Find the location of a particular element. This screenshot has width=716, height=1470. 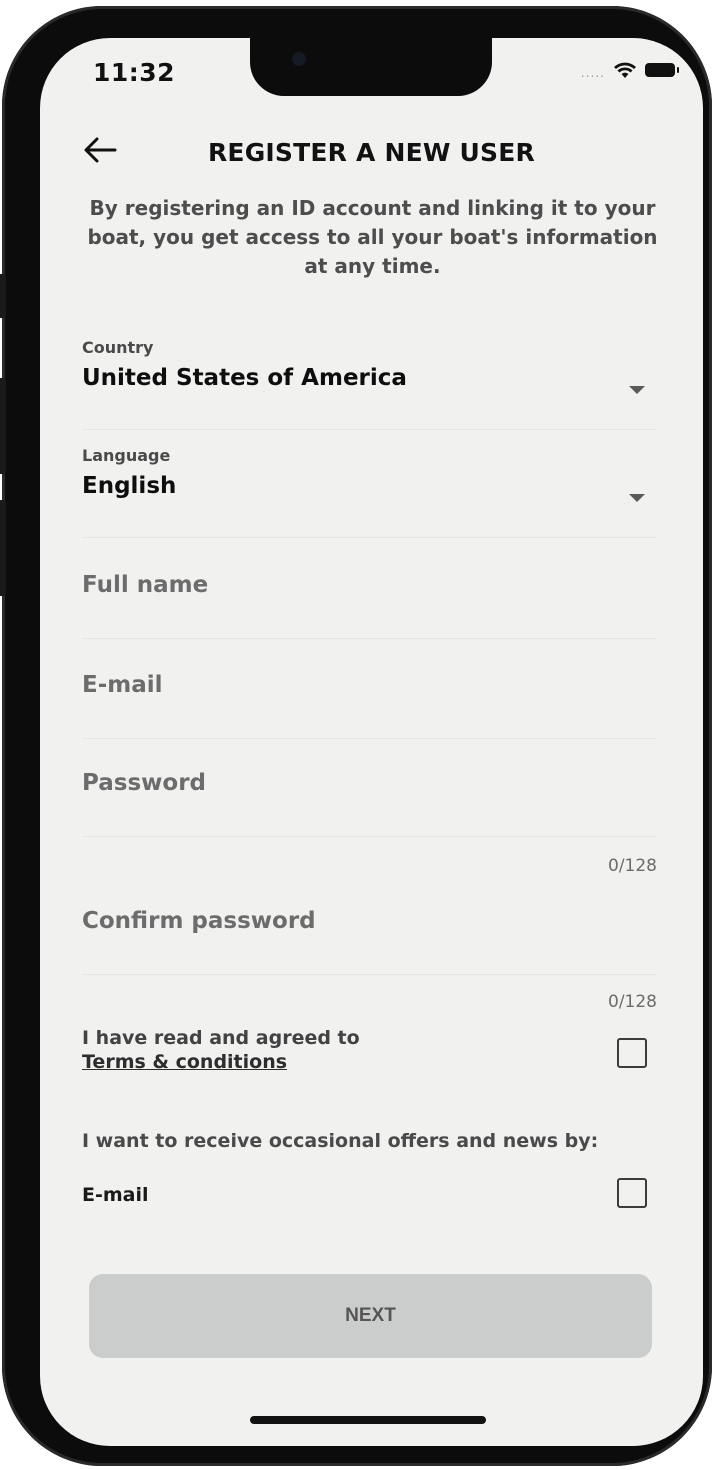

confirm-password-counter-row: 0/128 is located at coordinates (369, 1004).